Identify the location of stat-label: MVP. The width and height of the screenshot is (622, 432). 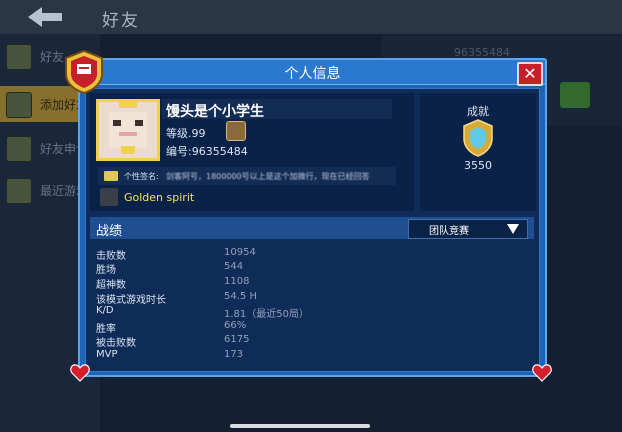
(107, 354).